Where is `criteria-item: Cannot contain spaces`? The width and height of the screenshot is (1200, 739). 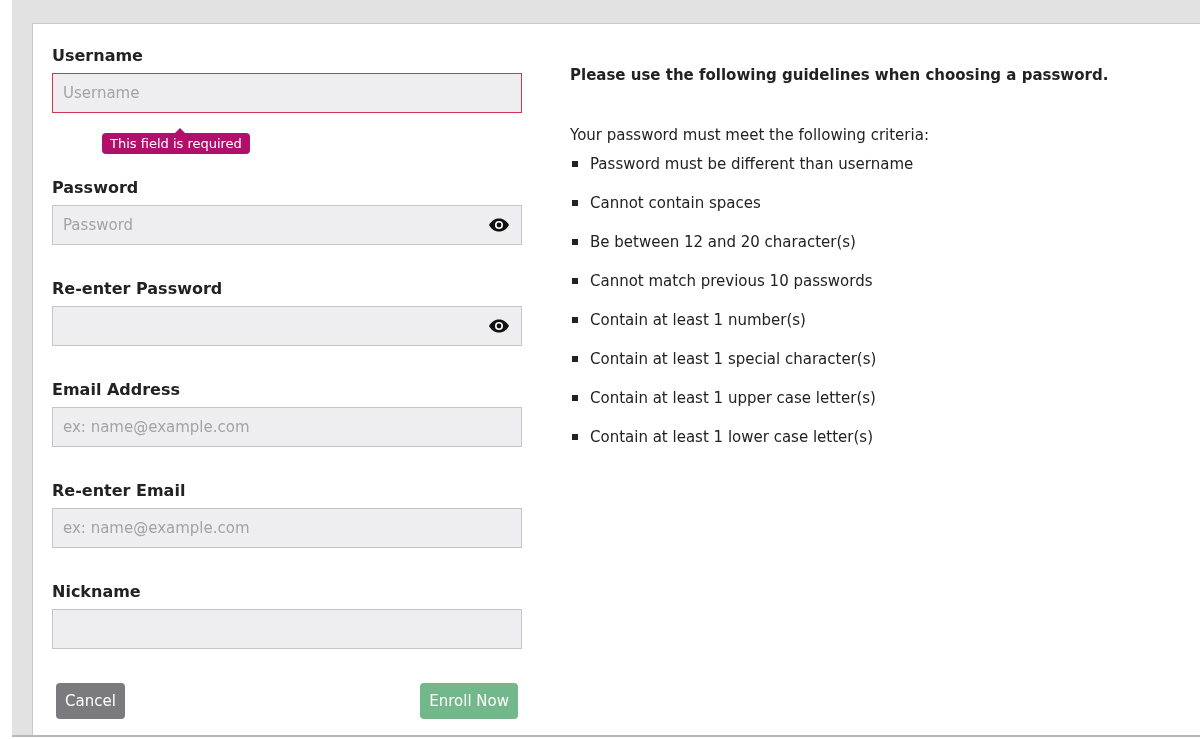
criteria-item: Cannot contain spaces is located at coordinates (675, 202).